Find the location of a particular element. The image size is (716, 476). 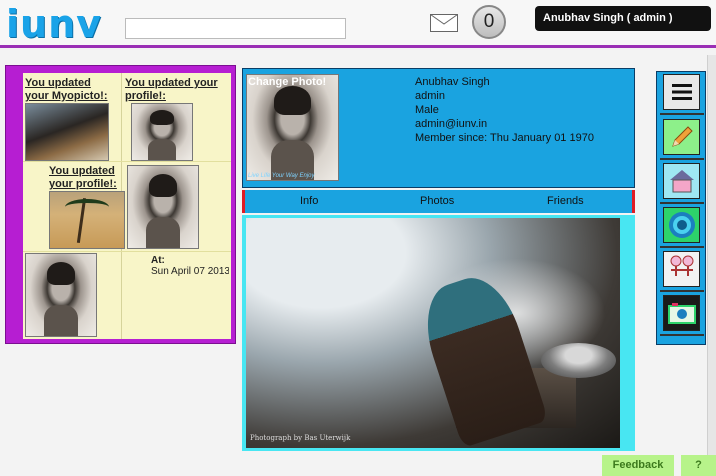

target-icon is located at coordinates (681, 225).